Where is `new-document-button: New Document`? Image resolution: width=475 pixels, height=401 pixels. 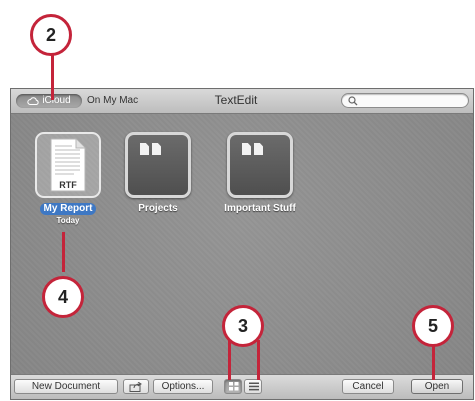 new-document-button: New Document is located at coordinates (66, 386).